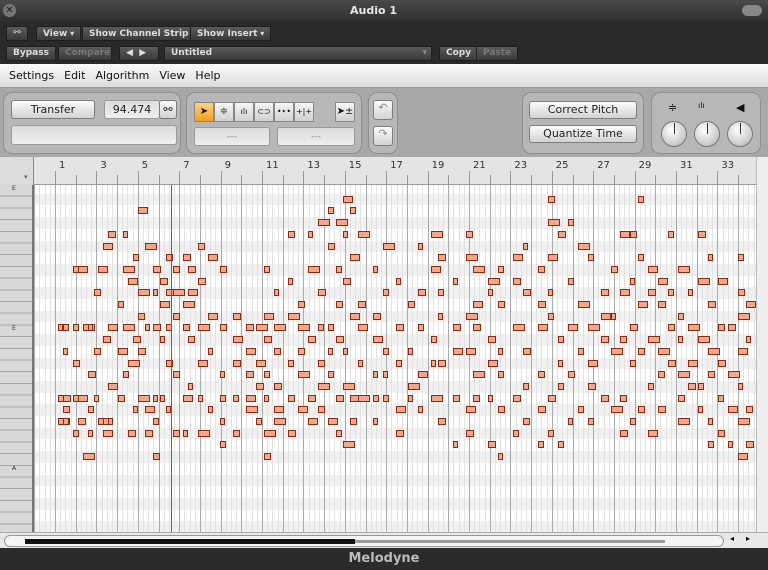  What do you see at coordinates (168, 109) in the screenshot?
I see `tempo-link-icon: ⚯` at bounding box center [168, 109].